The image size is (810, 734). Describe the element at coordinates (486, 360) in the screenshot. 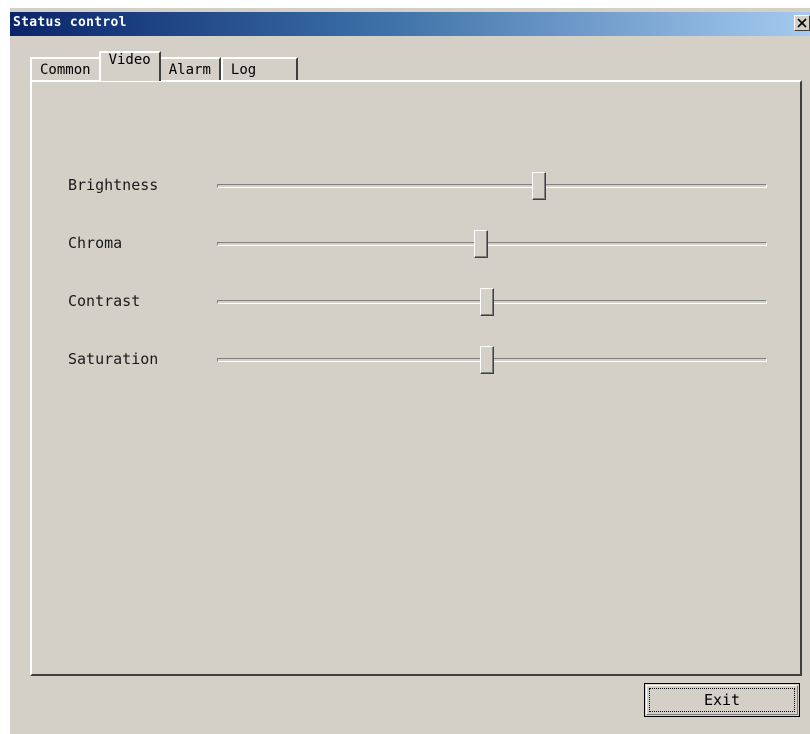

I see `saturation-slider-thumb` at that location.